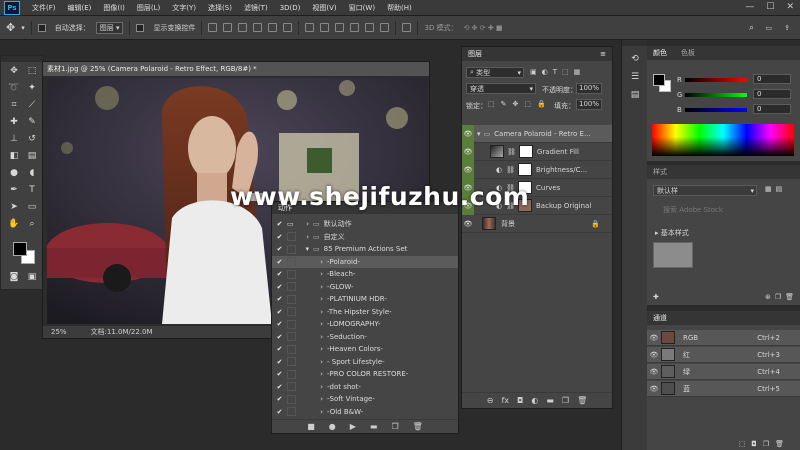 Image resolution: width=800 pixels, height=450 pixels. What do you see at coordinates (10, 27) in the screenshot?
I see `move-tool-icon: ✥` at bounding box center [10, 27].